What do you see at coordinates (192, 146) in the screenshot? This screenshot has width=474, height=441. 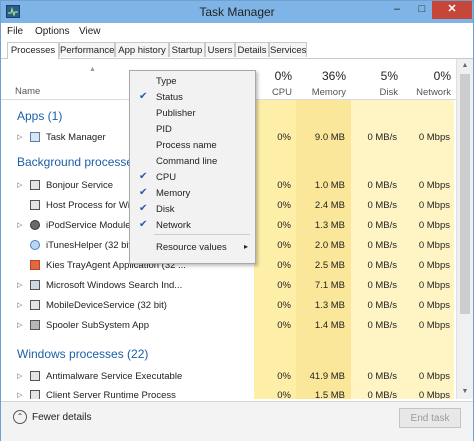 I see `context-menu-item-process-name: Process name` at bounding box center [192, 146].